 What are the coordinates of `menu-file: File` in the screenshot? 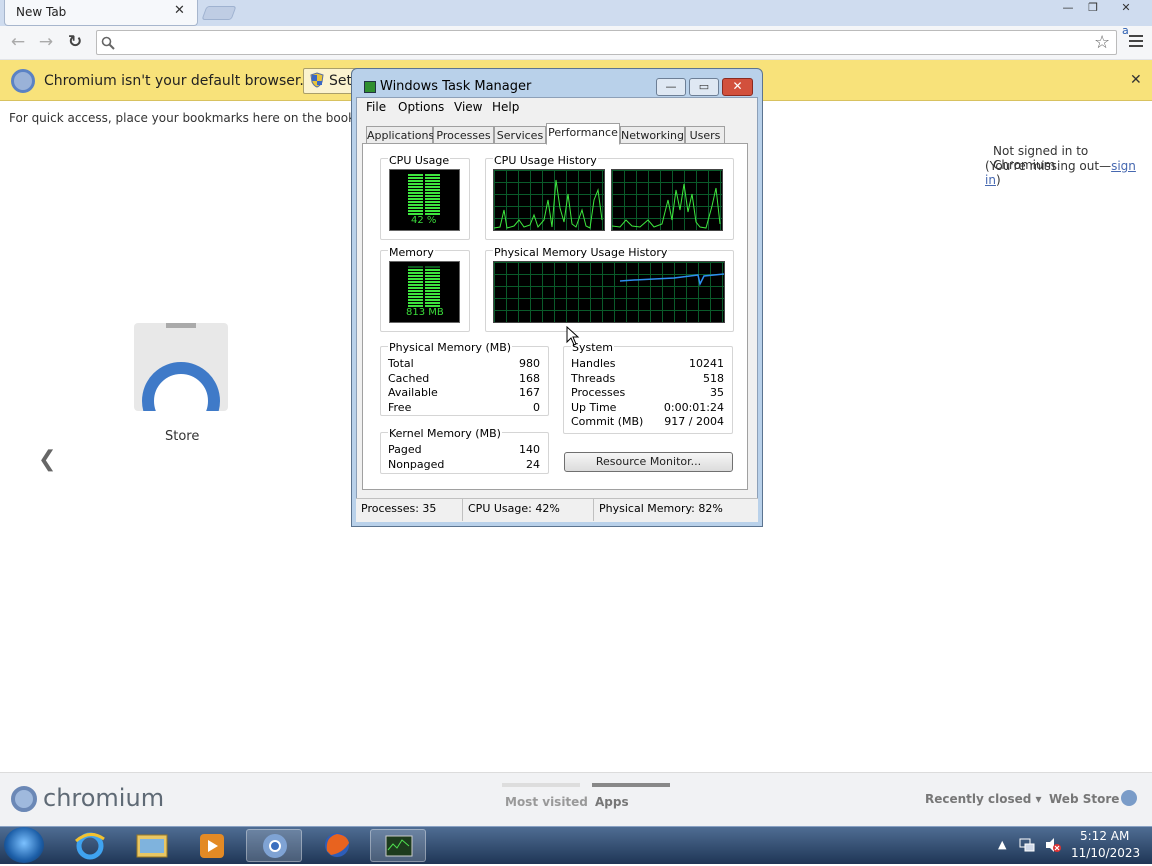 It's located at (376, 107).